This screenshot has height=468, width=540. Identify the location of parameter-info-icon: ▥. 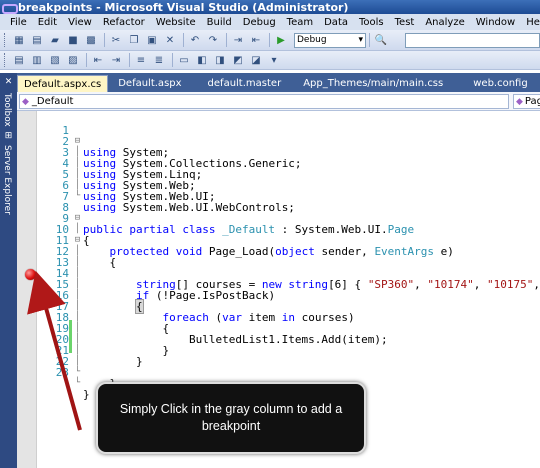
(37, 60).